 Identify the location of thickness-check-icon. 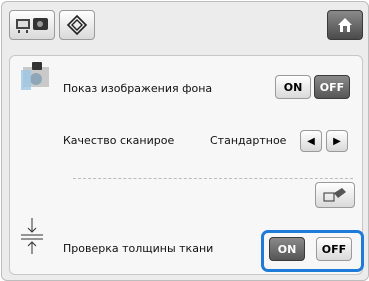
(32, 236).